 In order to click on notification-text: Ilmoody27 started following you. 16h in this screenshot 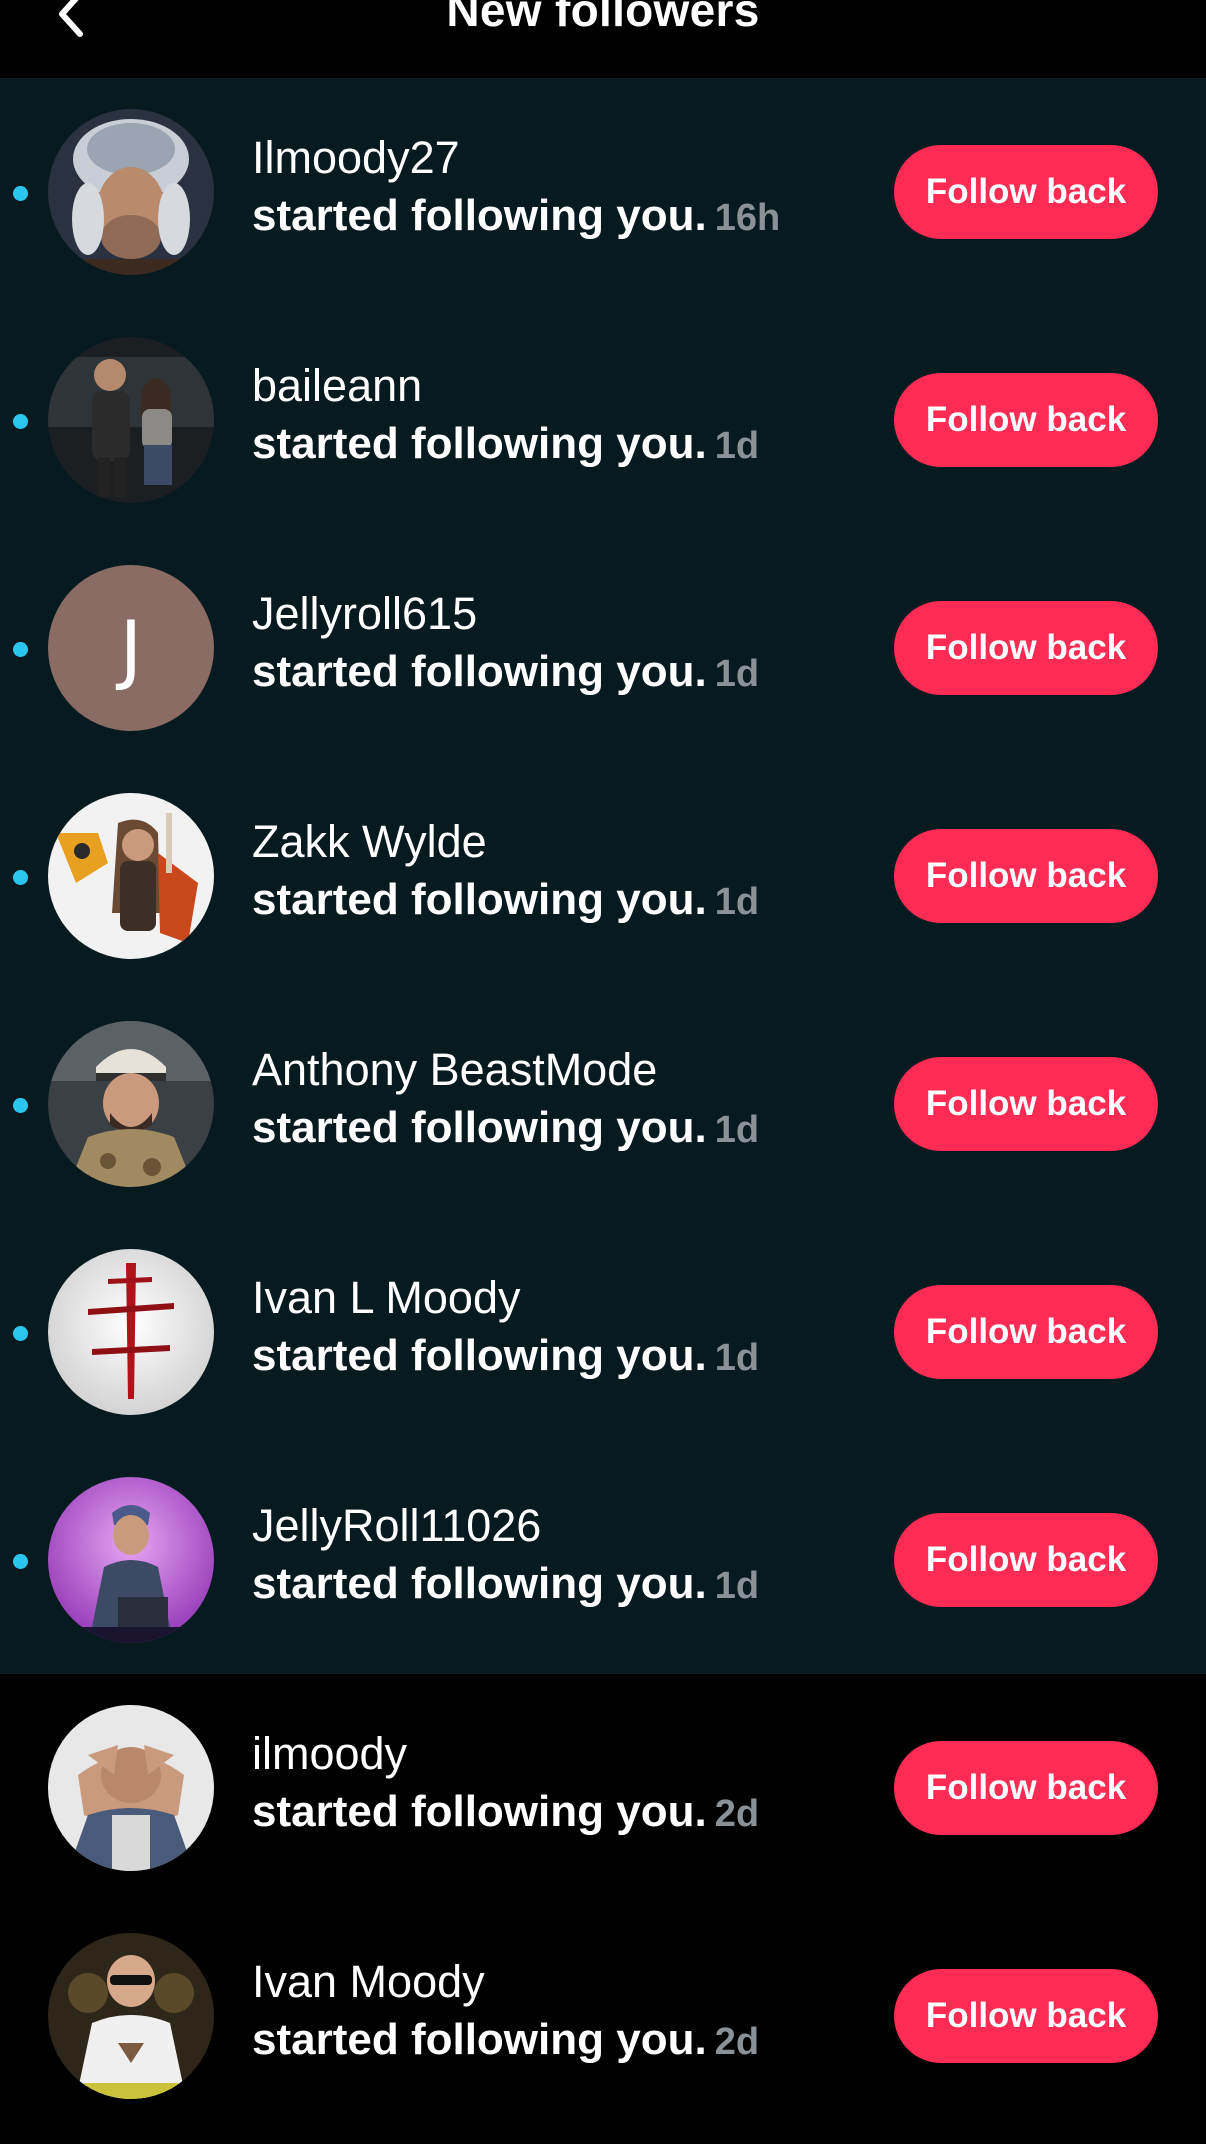, I will do `click(562, 189)`.